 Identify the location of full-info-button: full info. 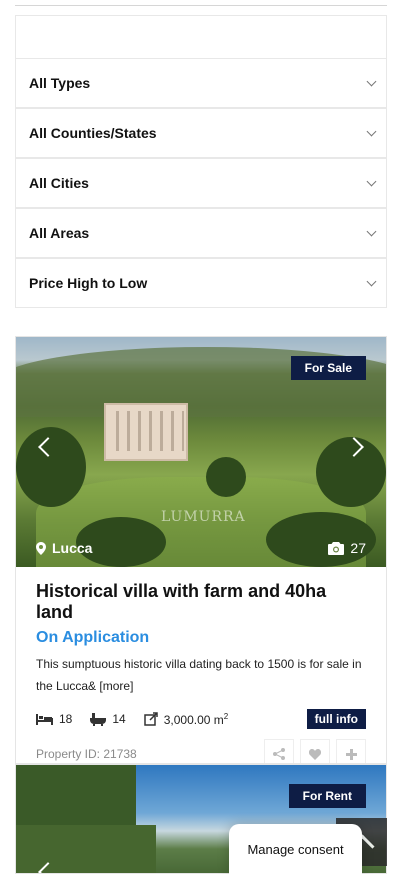
(336, 719).